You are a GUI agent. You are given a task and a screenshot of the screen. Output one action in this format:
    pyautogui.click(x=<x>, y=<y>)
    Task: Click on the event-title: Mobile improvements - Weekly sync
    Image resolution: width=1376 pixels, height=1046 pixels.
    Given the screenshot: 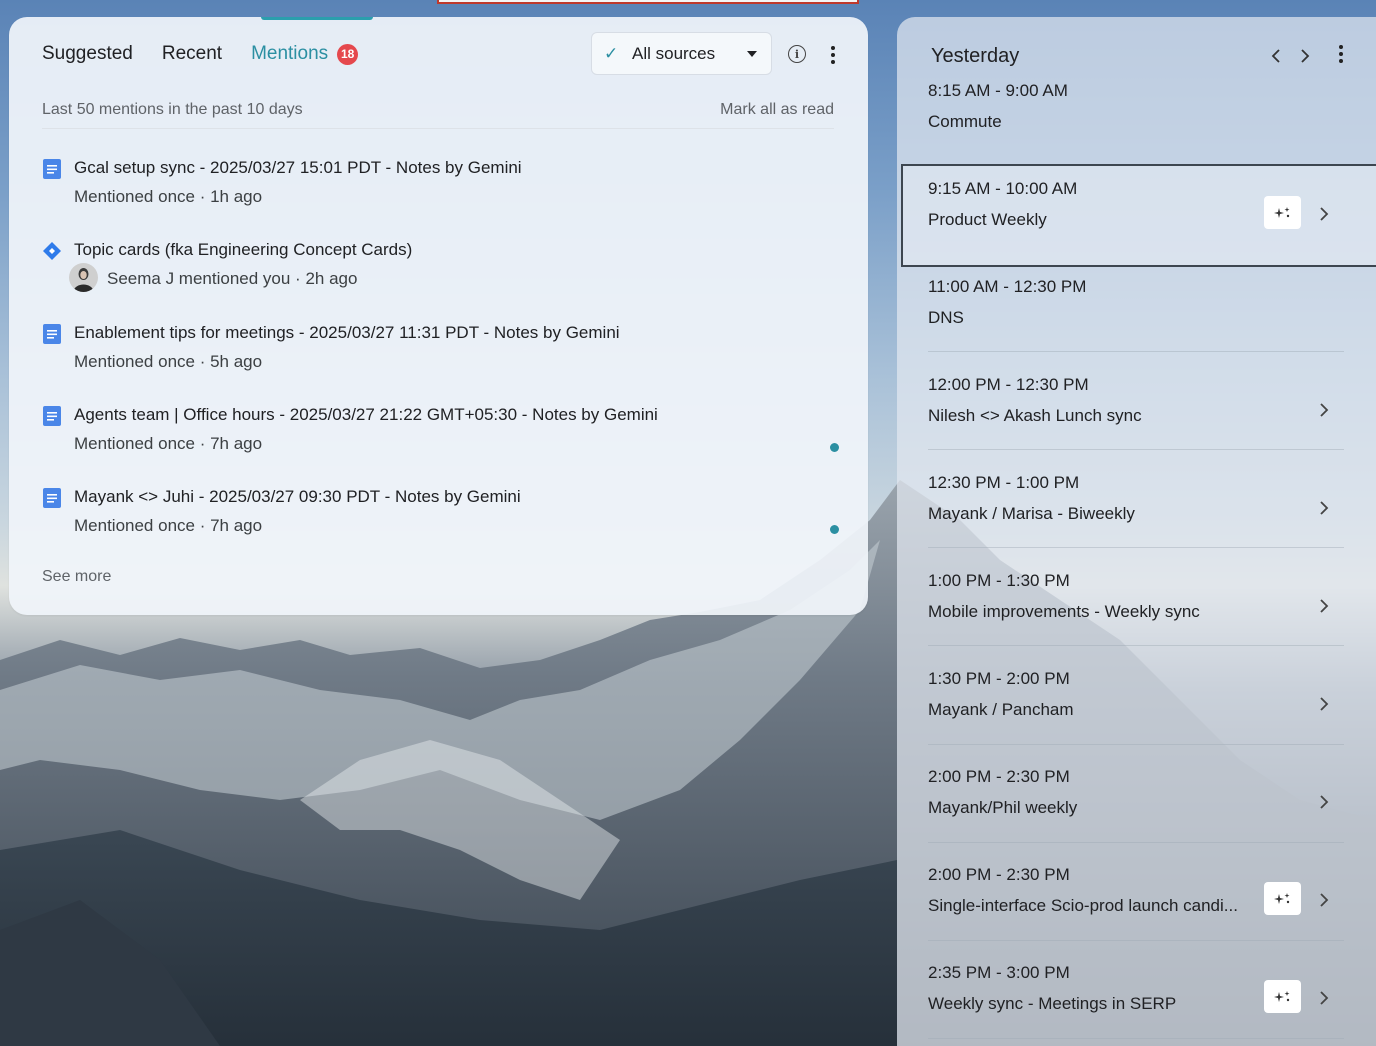 What is the action you would take?
    pyautogui.click(x=1064, y=611)
    